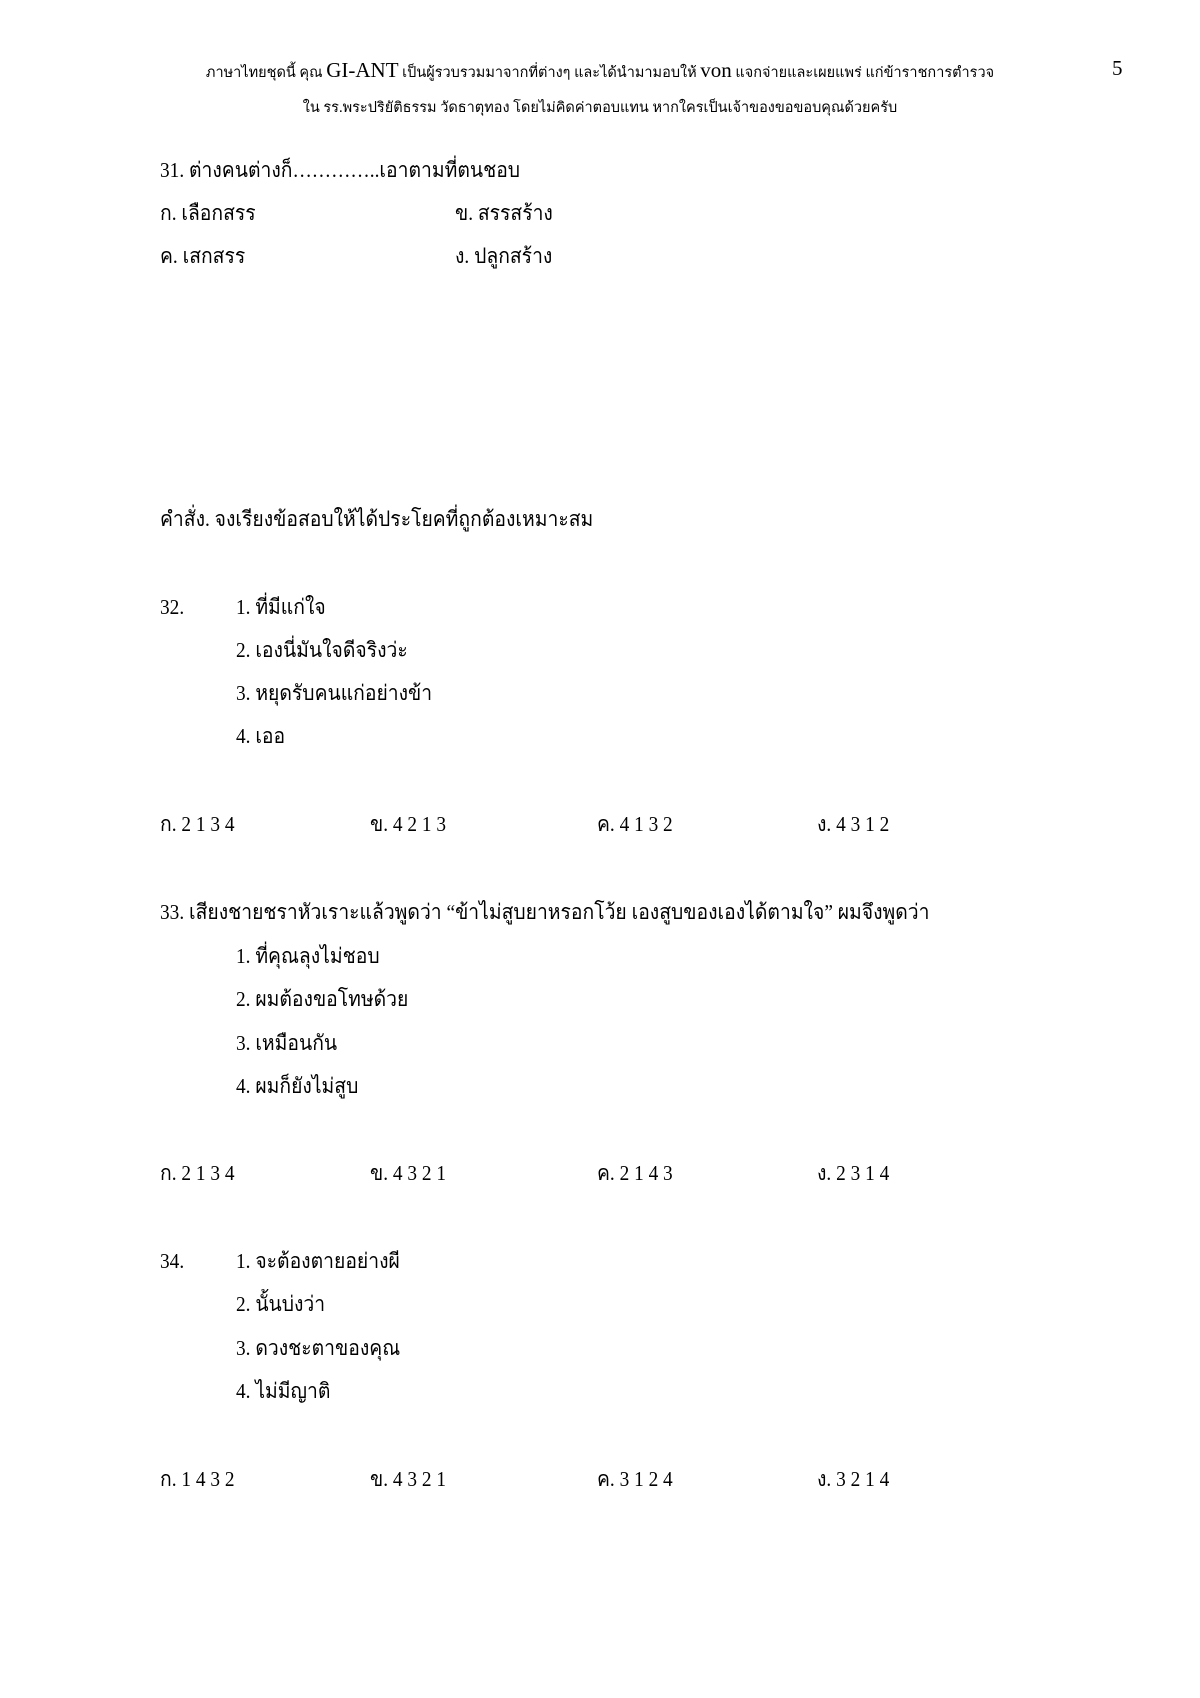 The image size is (1200, 1698). What do you see at coordinates (362, 70) in the screenshot?
I see `header-brand: GI-ANT` at bounding box center [362, 70].